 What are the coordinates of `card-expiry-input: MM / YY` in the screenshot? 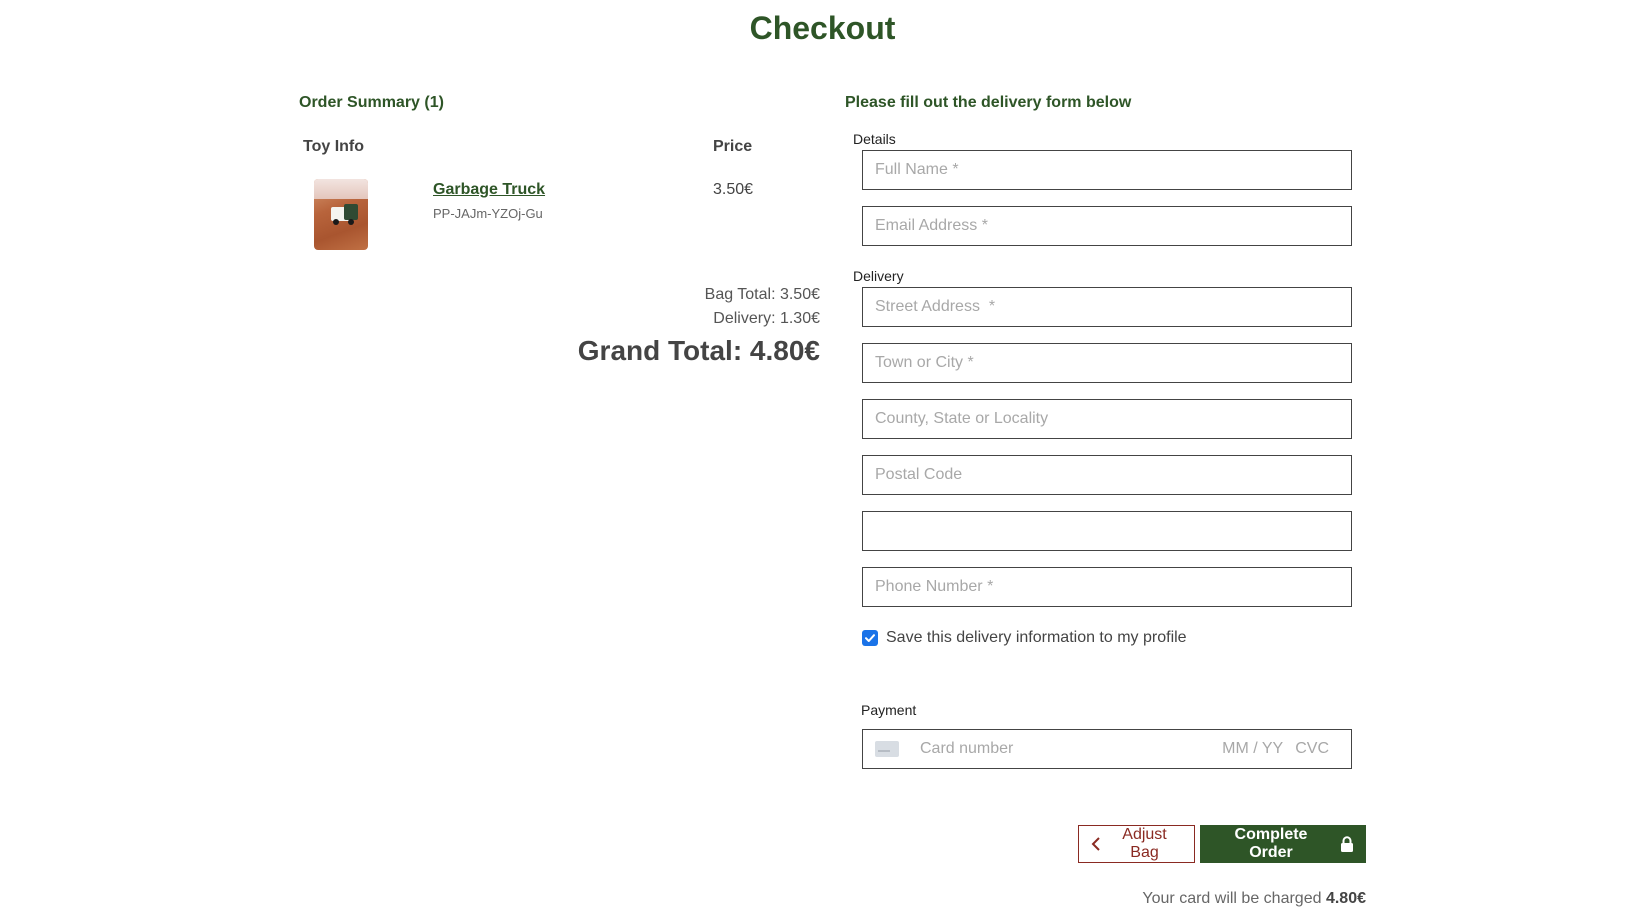 It's located at (1252, 749).